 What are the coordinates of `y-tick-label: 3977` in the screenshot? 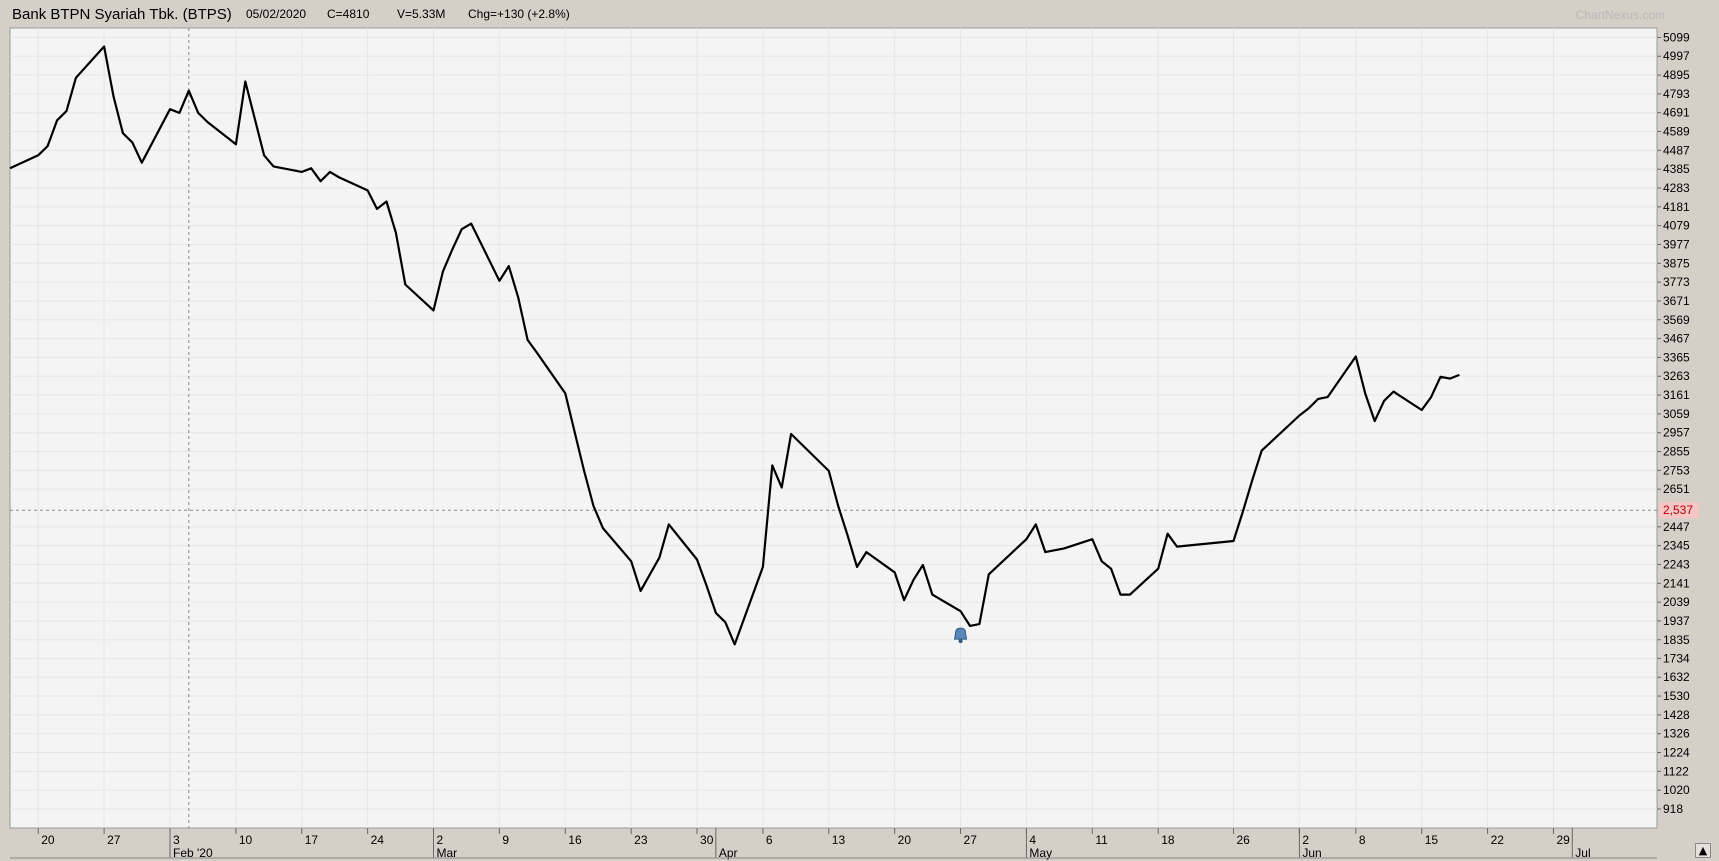 It's located at (1676, 244).